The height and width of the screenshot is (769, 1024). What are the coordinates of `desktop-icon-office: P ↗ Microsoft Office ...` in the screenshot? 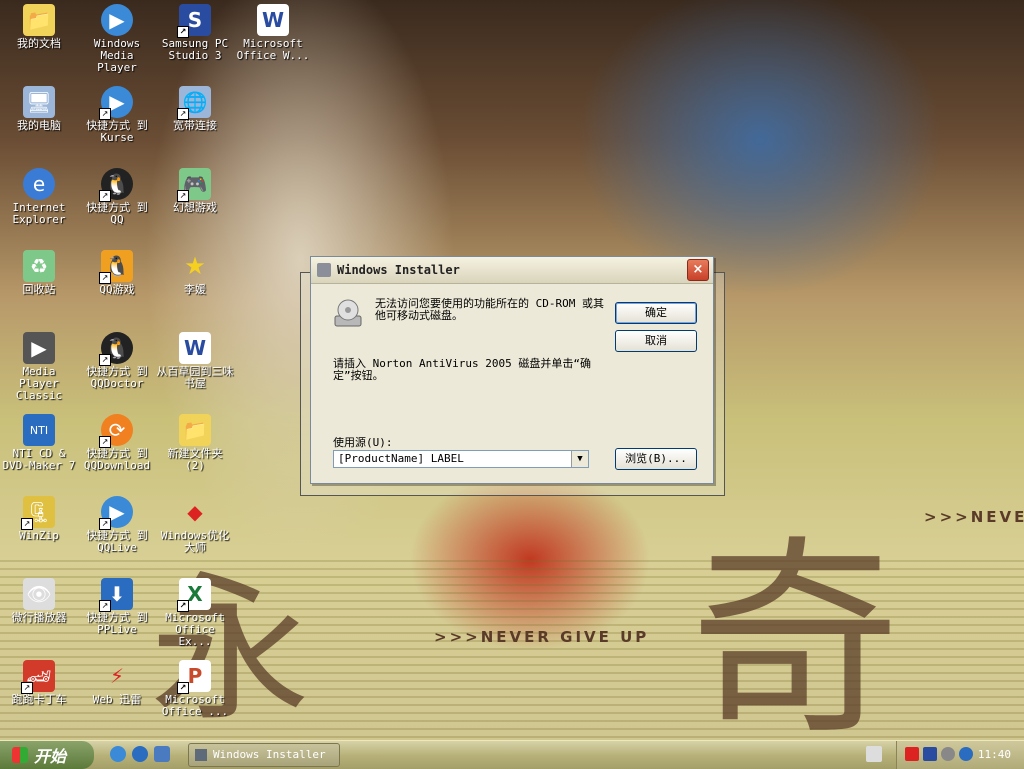 It's located at (195, 689).